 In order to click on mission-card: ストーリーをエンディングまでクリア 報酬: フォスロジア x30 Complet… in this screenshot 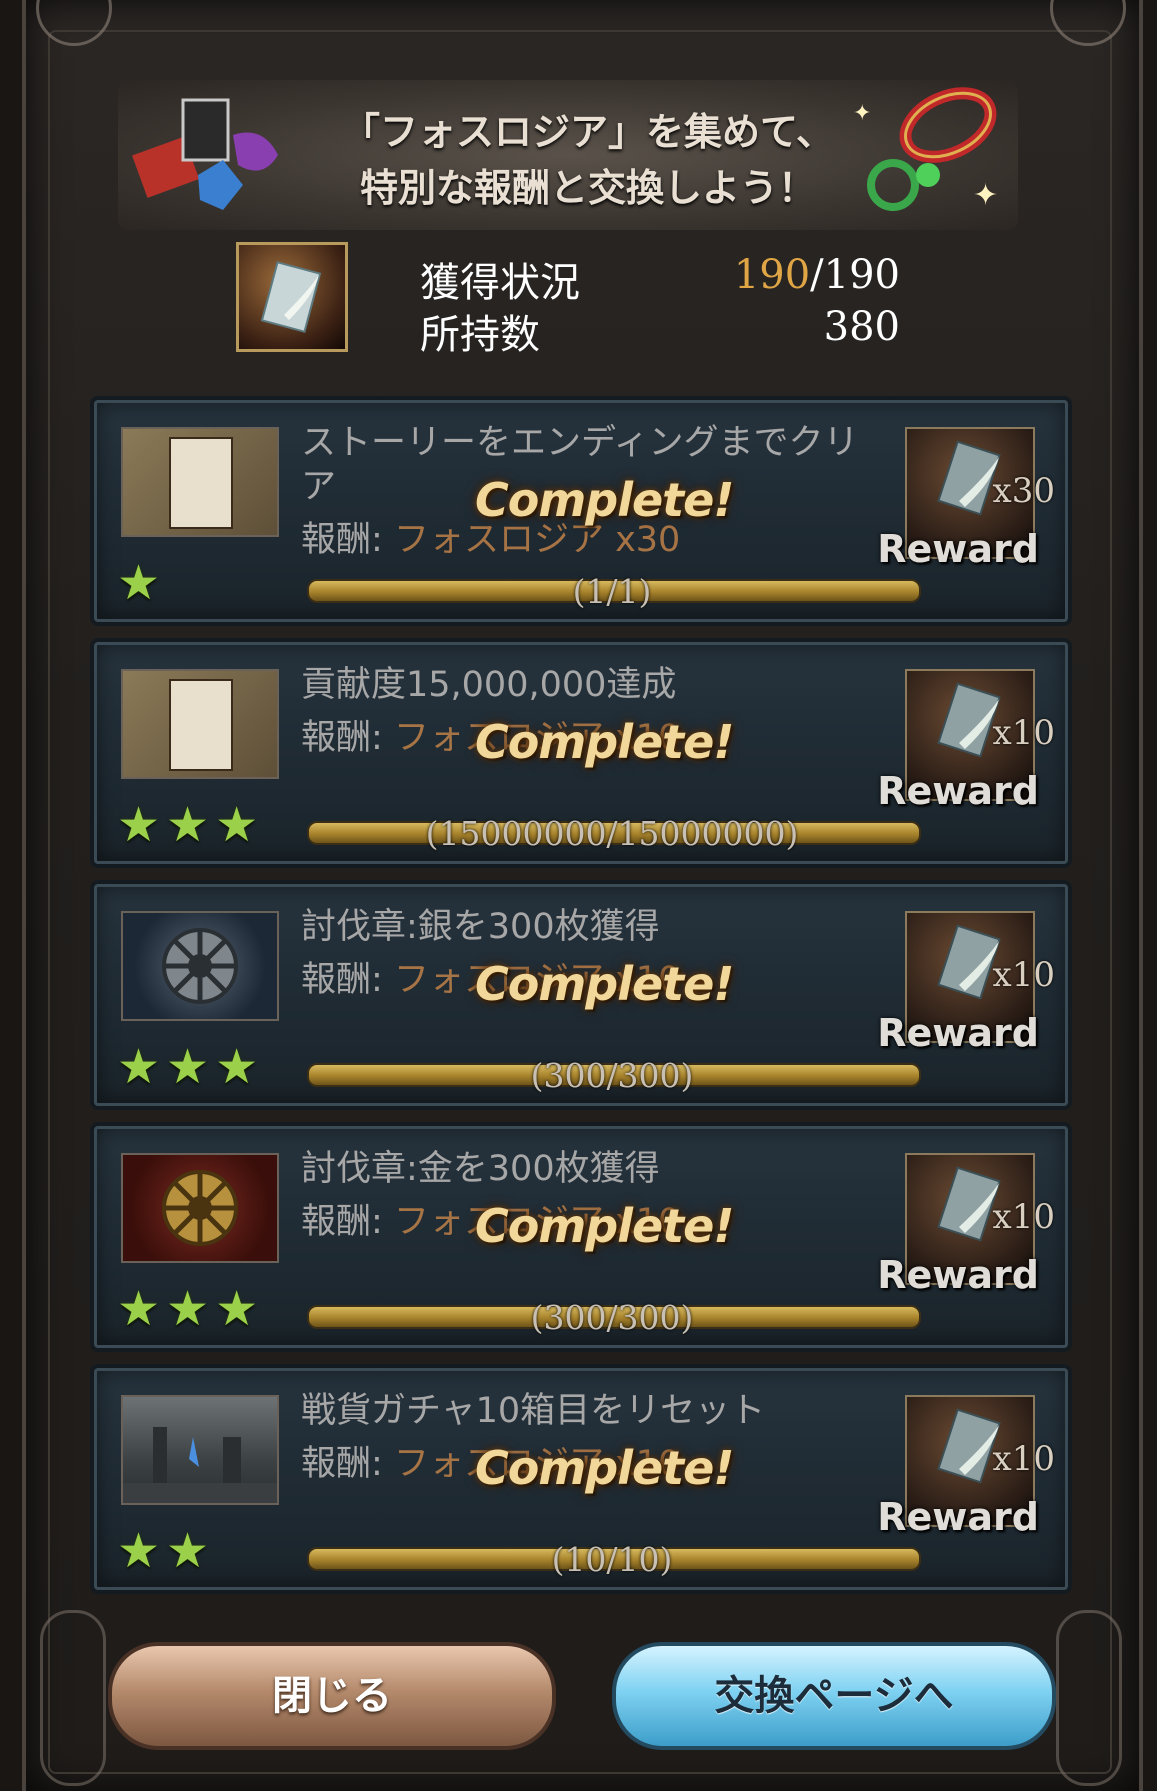, I will do `click(581, 511)`.